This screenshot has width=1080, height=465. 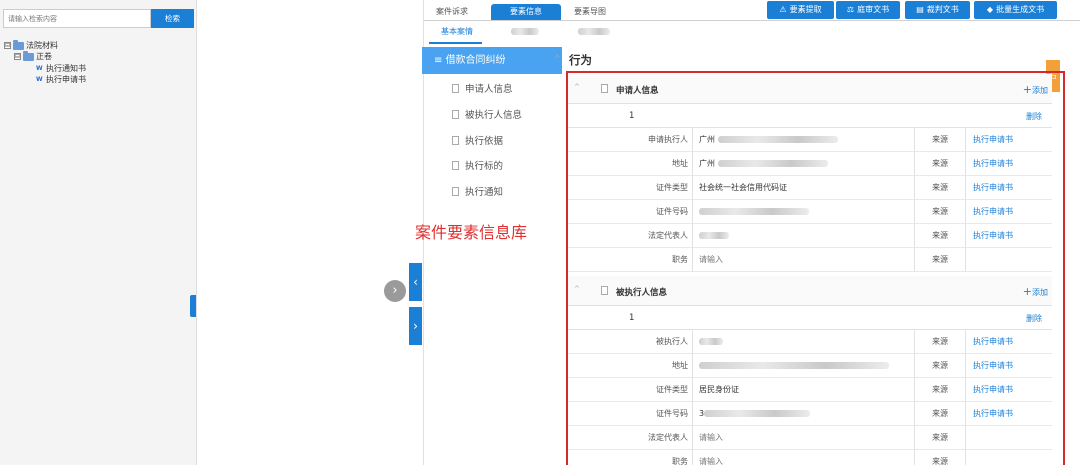 What do you see at coordinates (415, 282) in the screenshot?
I see `chevron-left-icon: ‹` at bounding box center [415, 282].